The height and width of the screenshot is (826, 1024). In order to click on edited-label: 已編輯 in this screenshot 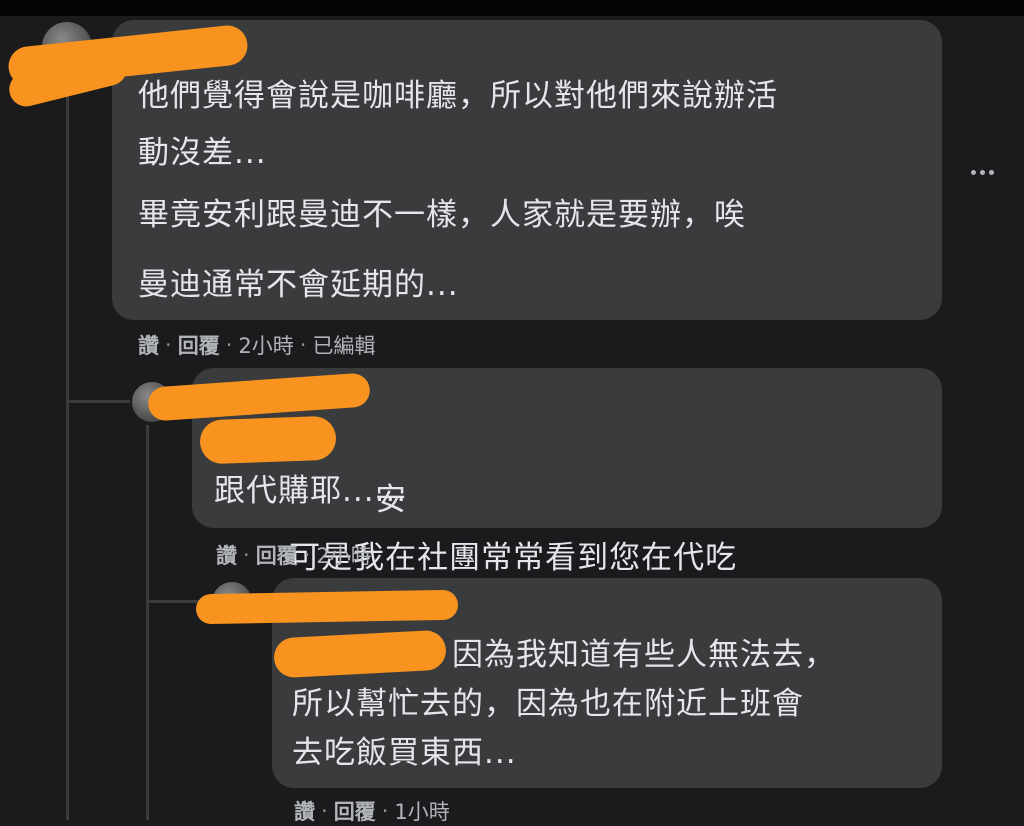, I will do `click(343, 345)`.